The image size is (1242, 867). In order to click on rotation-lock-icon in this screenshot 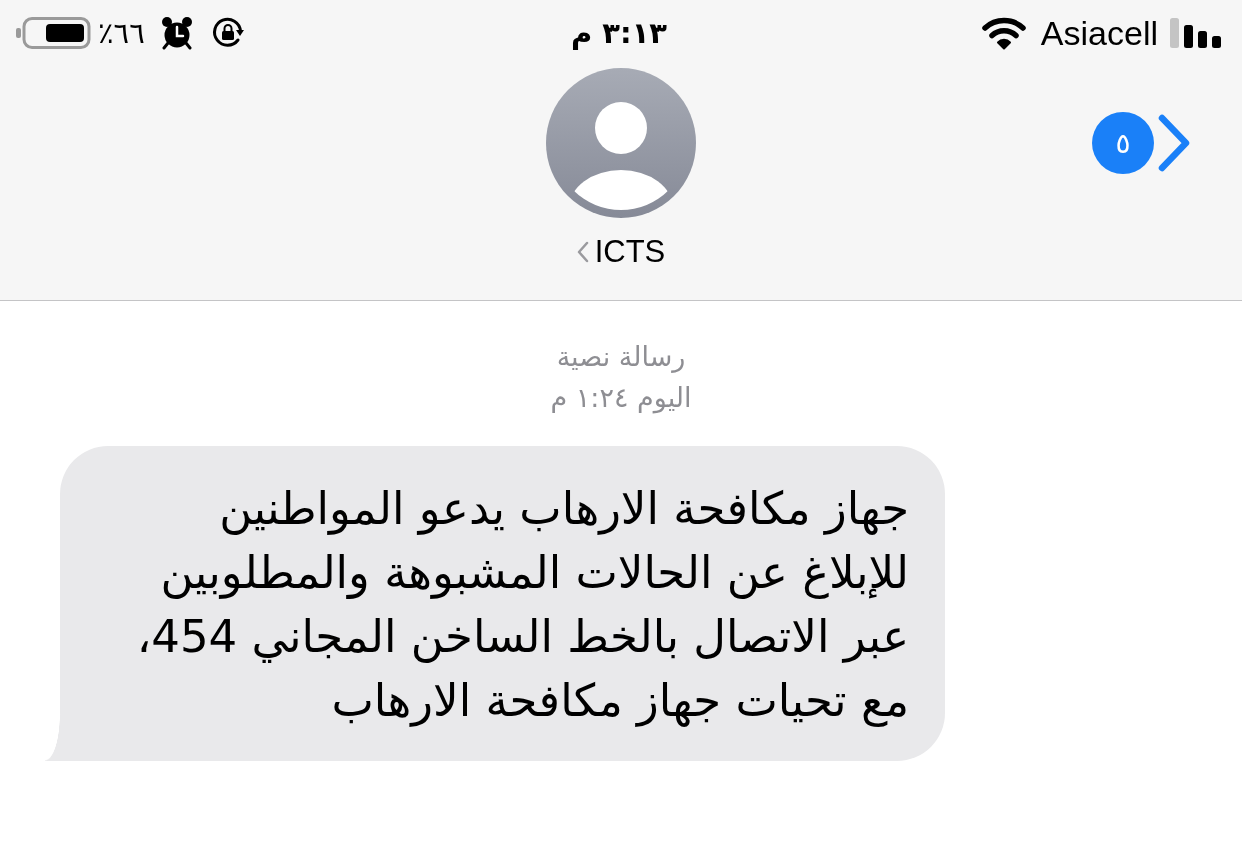, I will do `click(227, 33)`.